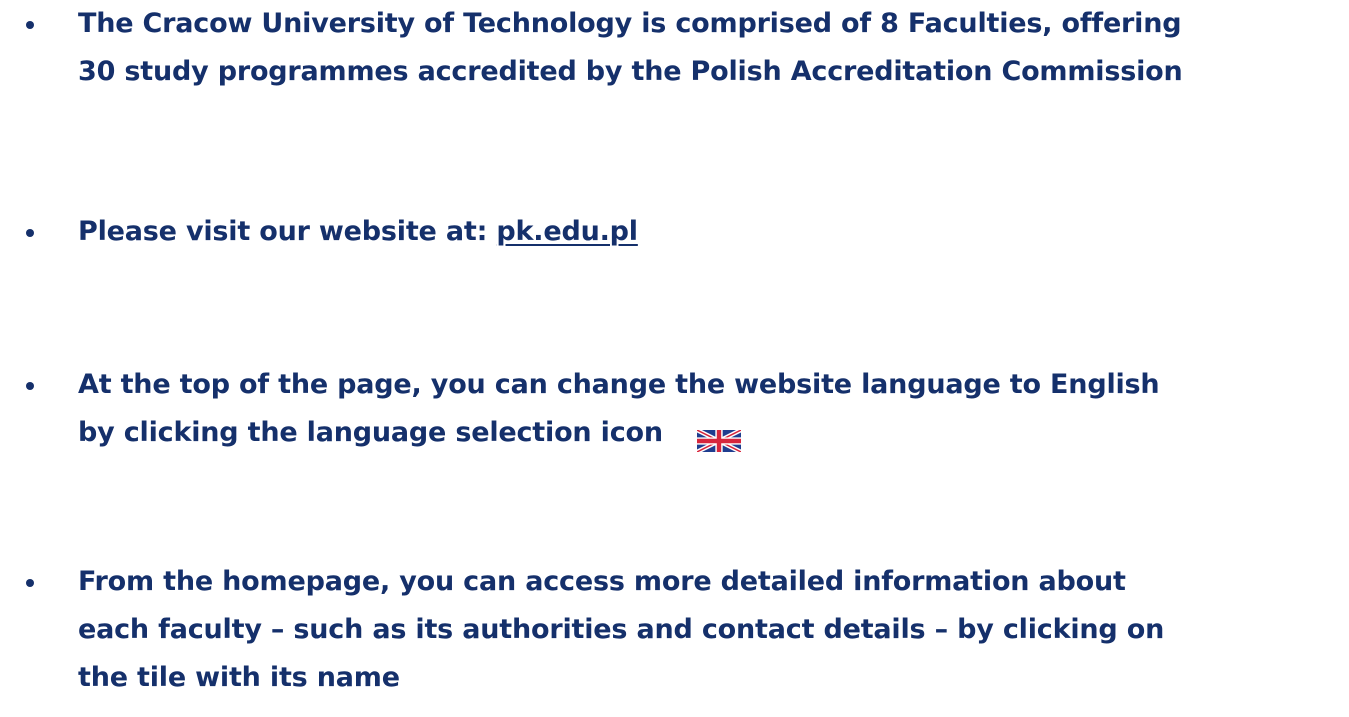 Image resolution: width=1349 pixels, height=717 pixels. What do you see at coordinates (718, 437) in the screenshot?
I see `uk-flag-icon` at bounding box center [718, 437].